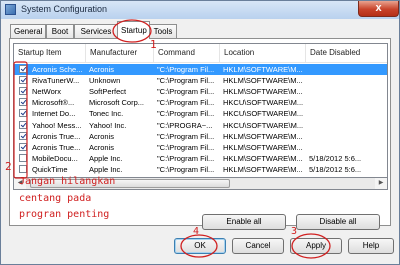  I want to click on tab-general: General, so click(28, 31).